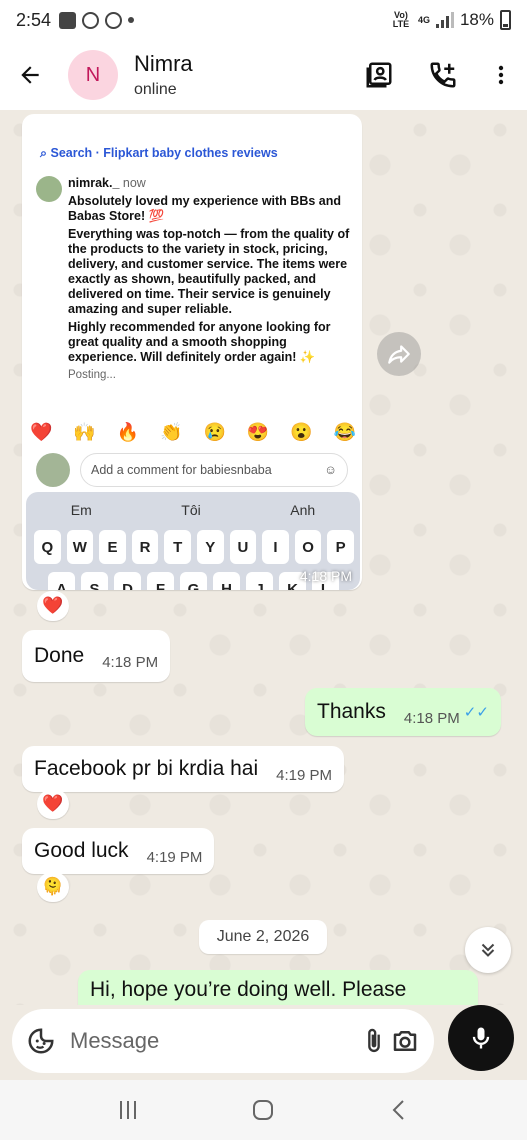 Image resolution: width=527 pixels, height=1140 pixels. Describe the element at coordinates (301, 432) in the screenshot. I see `emoji-wow: 😮` at that location.